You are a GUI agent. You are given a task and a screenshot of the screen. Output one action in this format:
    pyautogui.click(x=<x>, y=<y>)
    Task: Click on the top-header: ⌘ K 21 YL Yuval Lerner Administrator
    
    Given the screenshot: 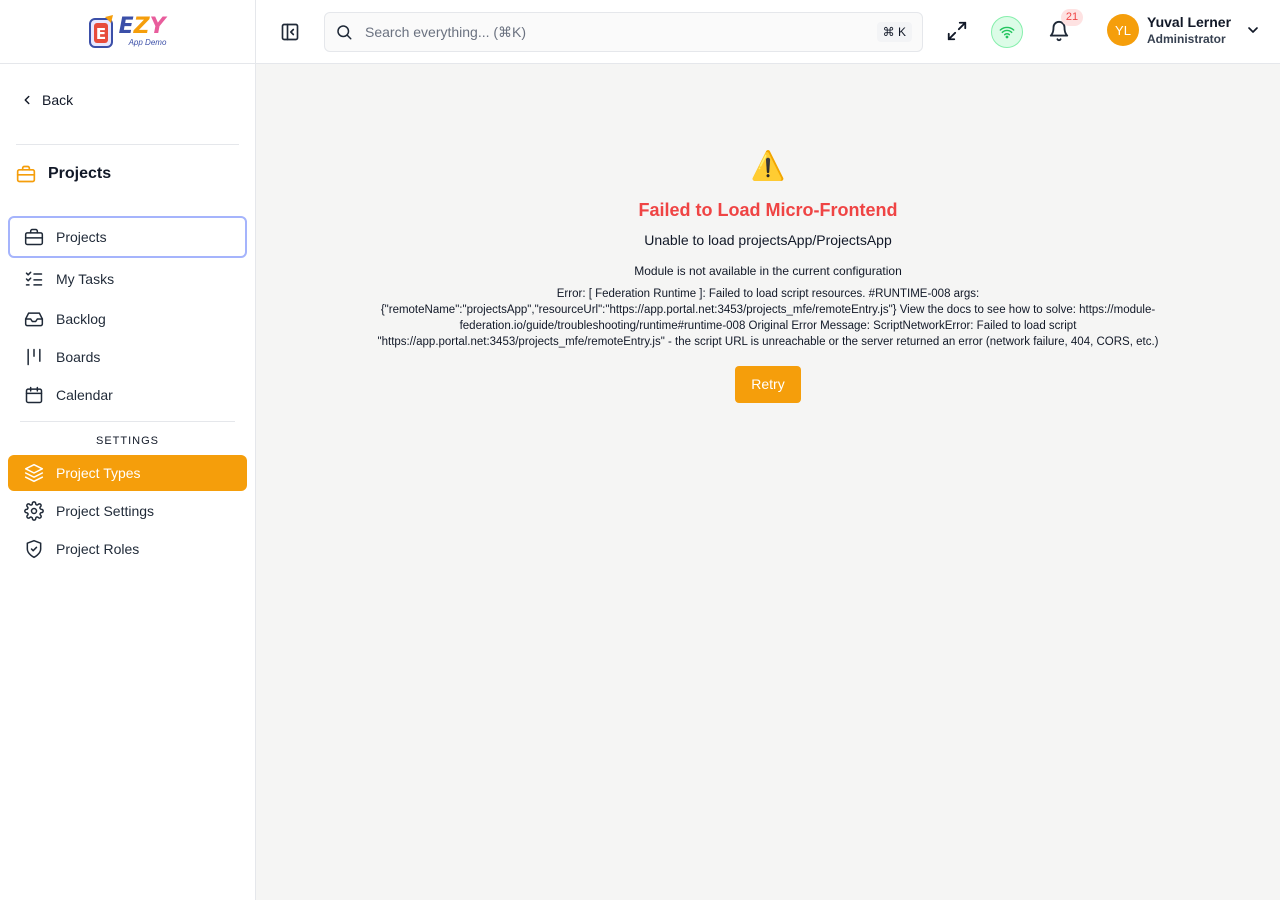 What is the action you would take?
    pyautogui.click(x=768, y=32)
    